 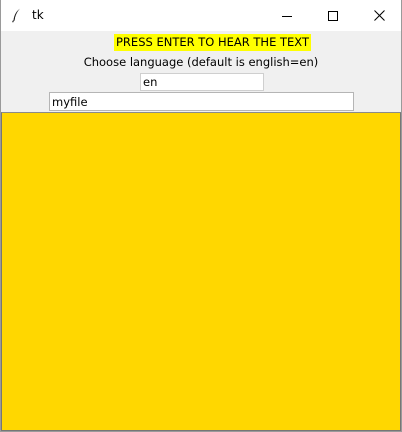 What do you see at coordinates (17, 15) in the screenshot?
I see `feather-icon` at bounding box center [17, 15].